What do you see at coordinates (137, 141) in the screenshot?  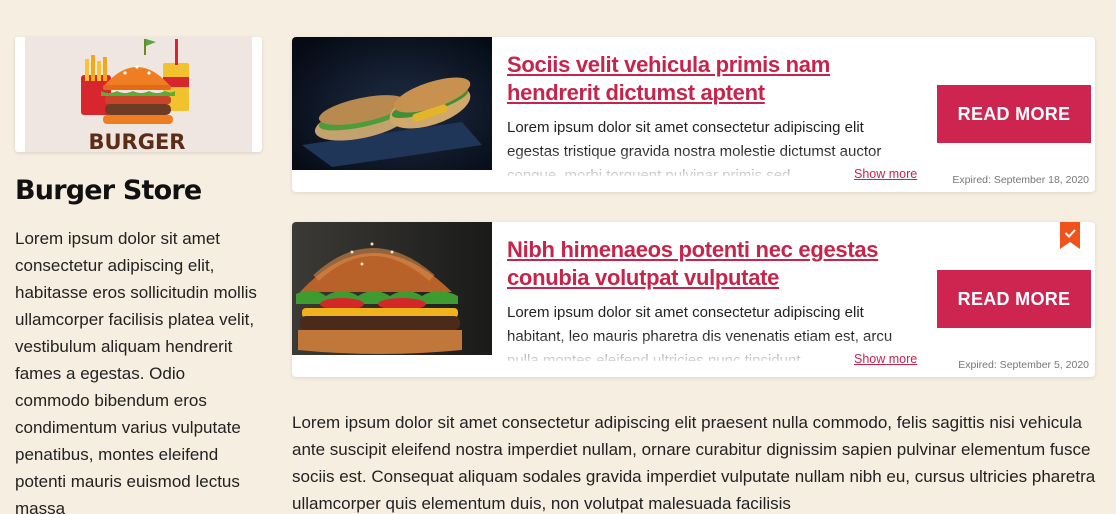 I see `logo-text: BURGER` at bounding box center [137, 141].